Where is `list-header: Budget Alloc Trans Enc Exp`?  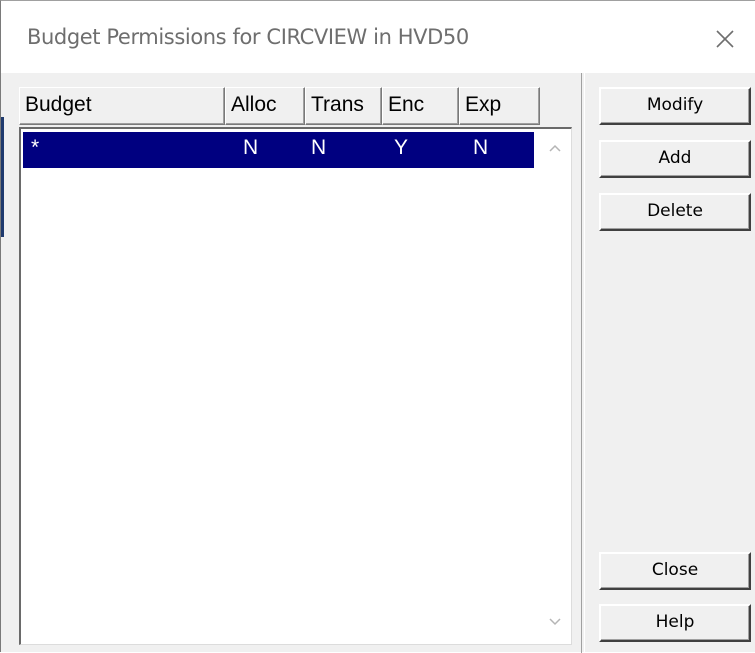
list-header: Budget Alloc Trans Enc Exp is located at coordinates (295, 106).